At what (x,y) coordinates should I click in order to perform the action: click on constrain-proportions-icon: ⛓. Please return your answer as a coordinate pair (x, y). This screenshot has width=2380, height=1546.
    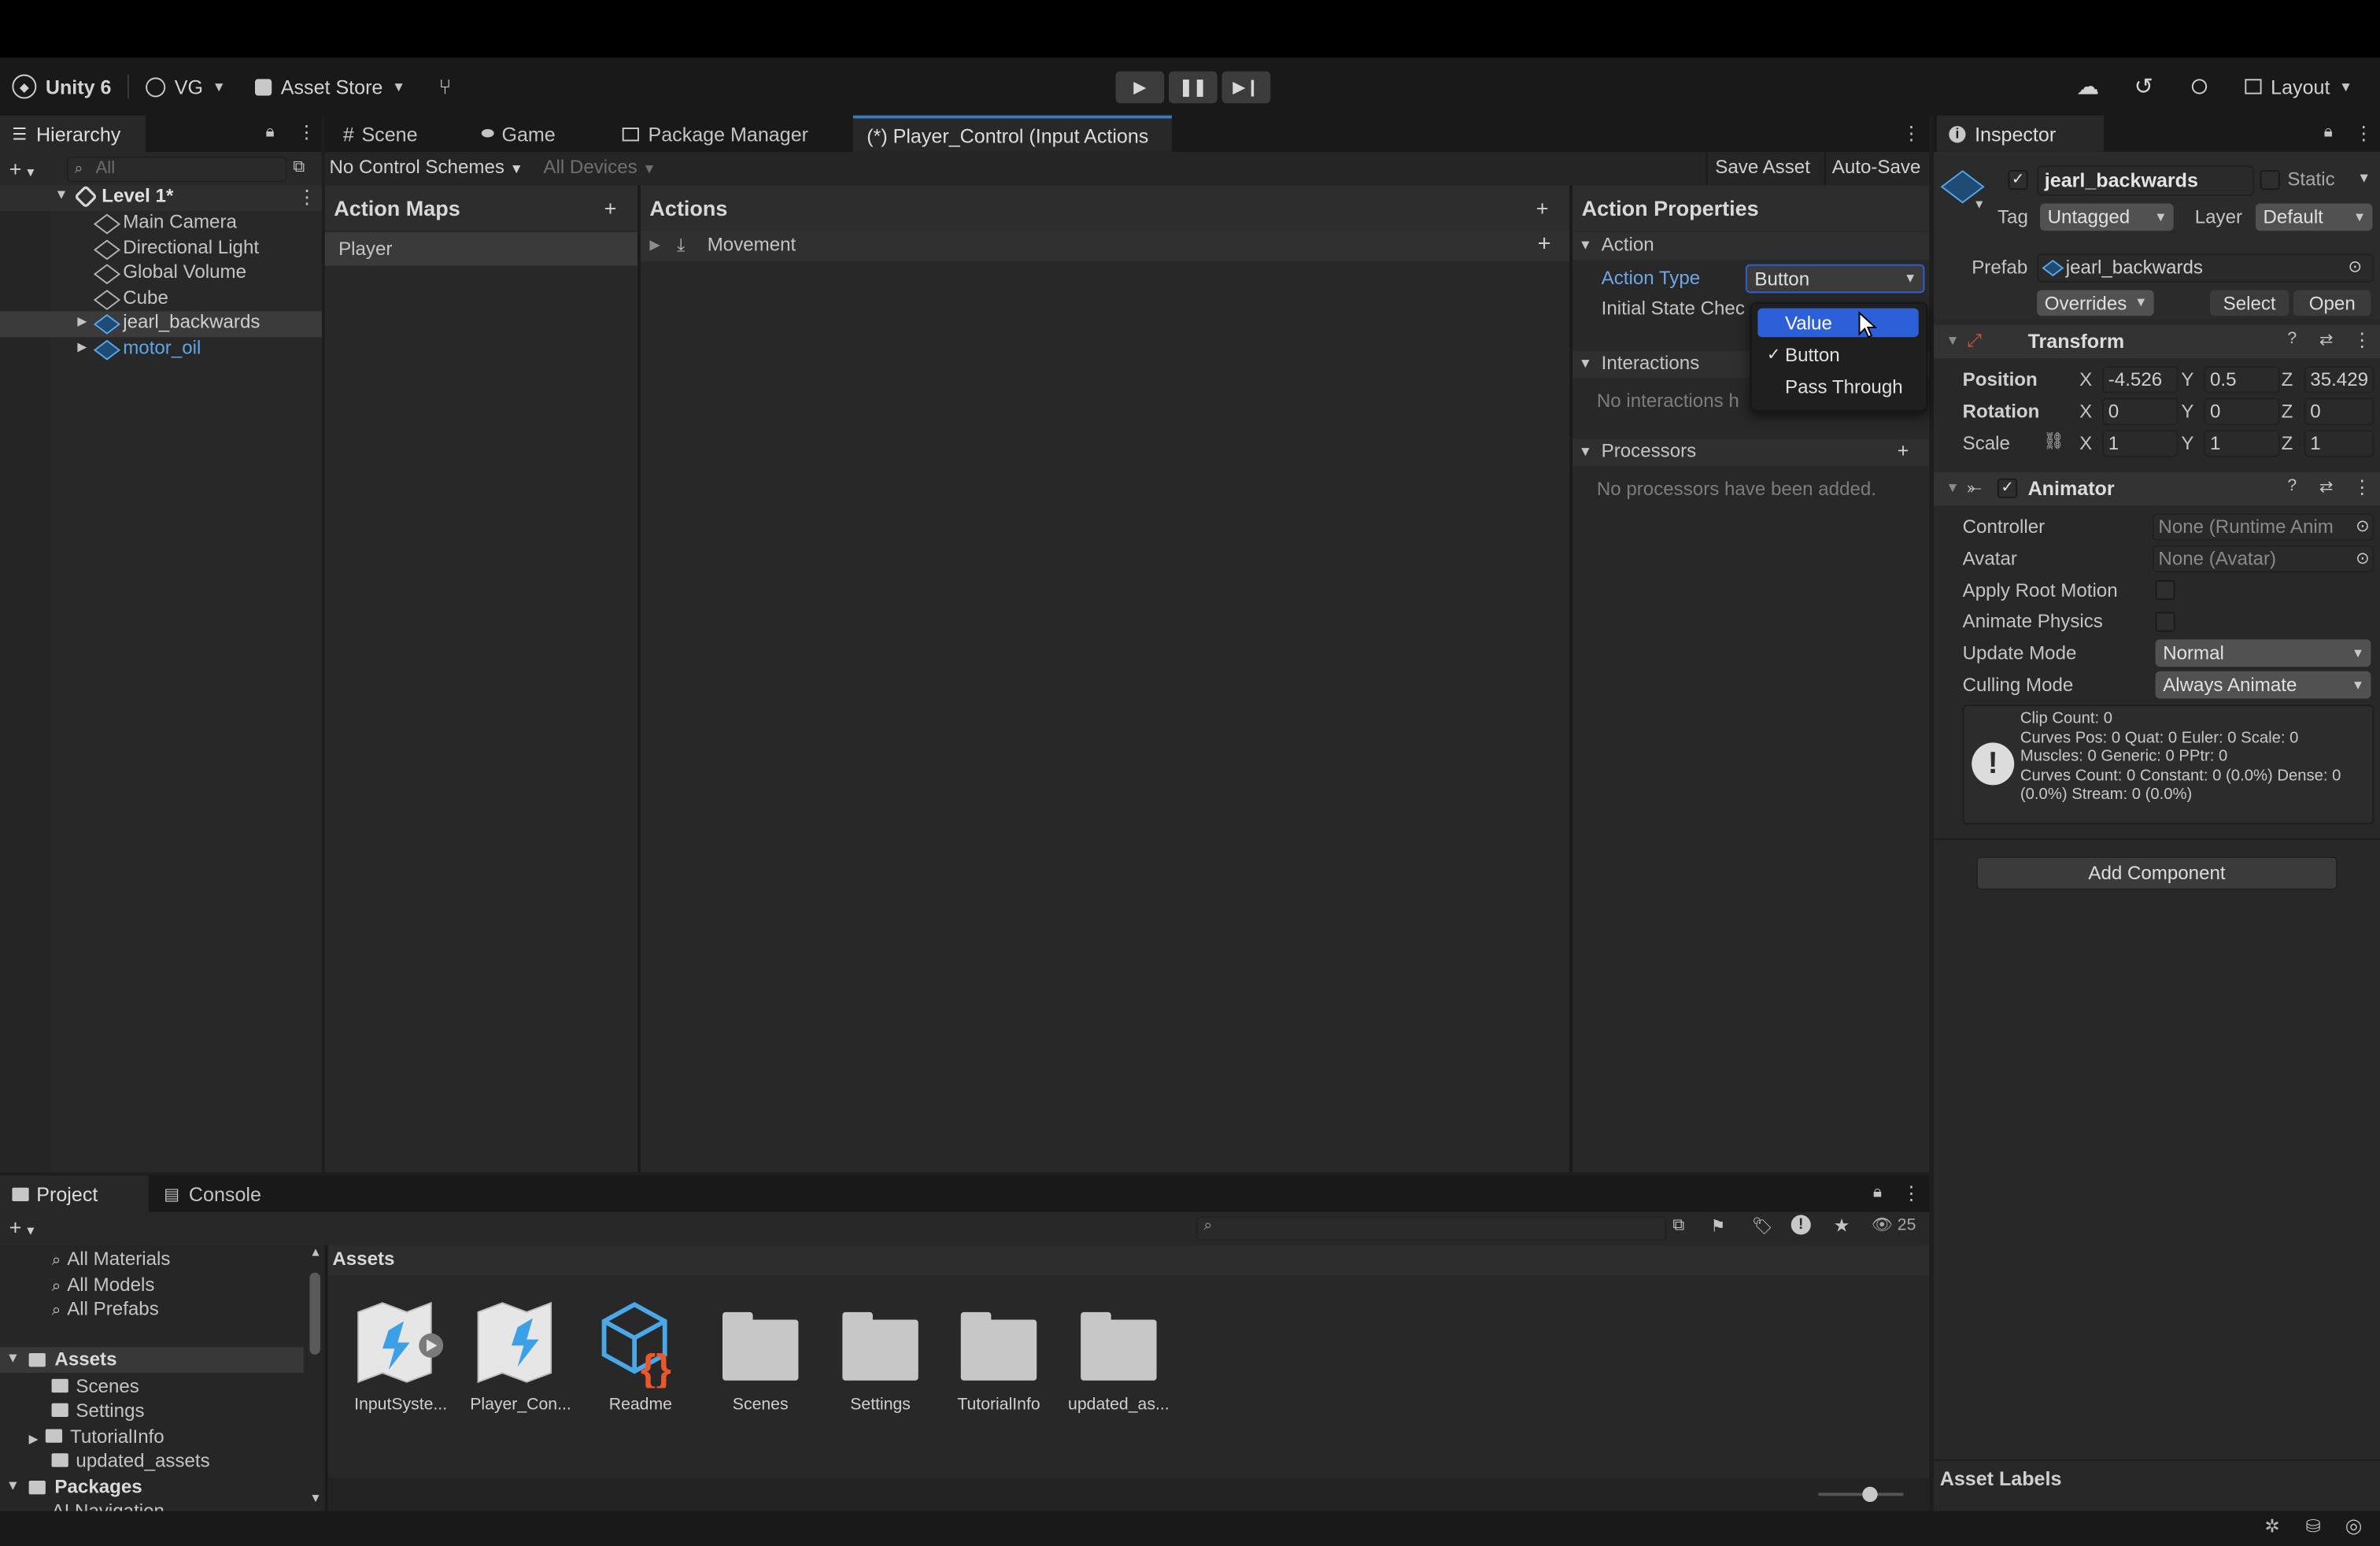
    Looking at the image, I should click on (2053, 441).